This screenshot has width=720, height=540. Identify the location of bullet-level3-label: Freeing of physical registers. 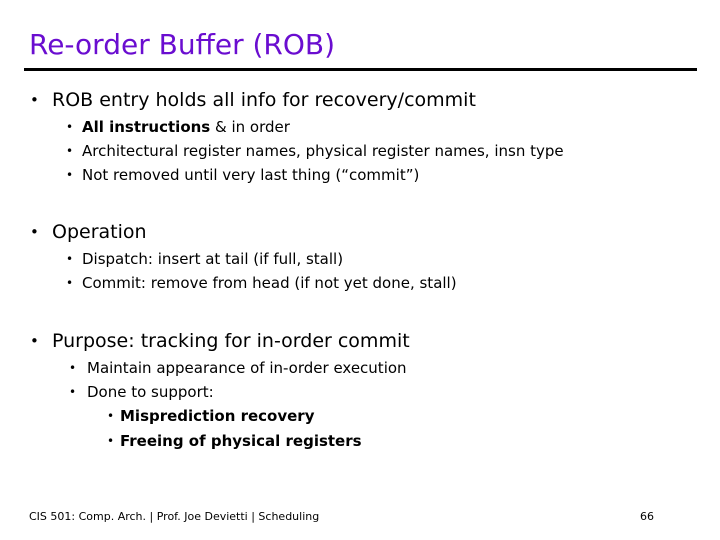
(241, 441).